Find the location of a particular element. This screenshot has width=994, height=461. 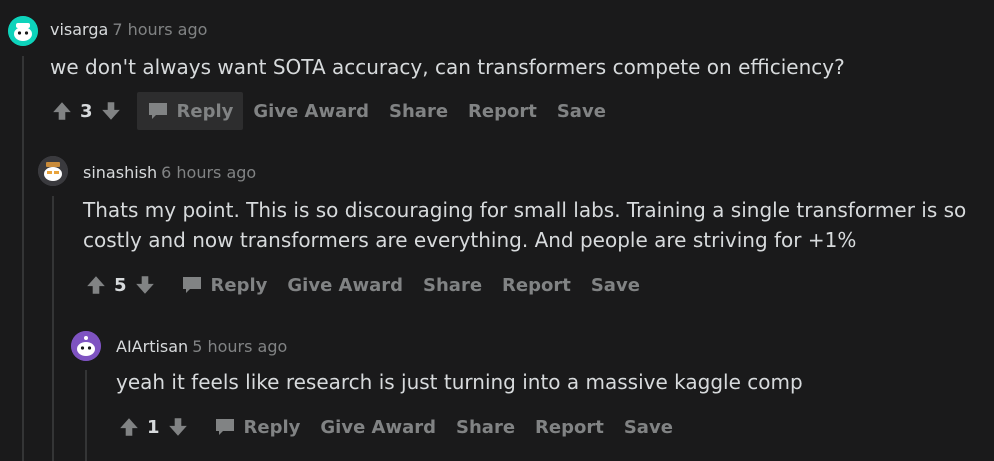

comment-meta: sinashish 6 hours ago is located at coordinates (169, 172).